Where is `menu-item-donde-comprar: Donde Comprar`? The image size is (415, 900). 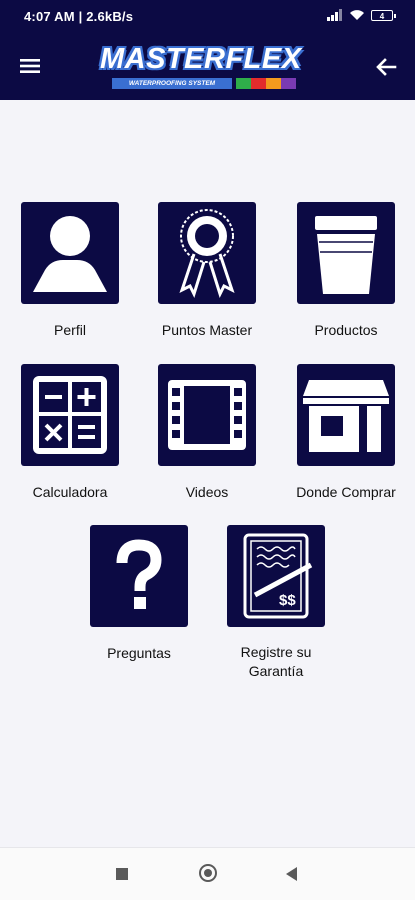 menu-item-donde-comprar: Donde Comprar is located at coordinates (346, 433).